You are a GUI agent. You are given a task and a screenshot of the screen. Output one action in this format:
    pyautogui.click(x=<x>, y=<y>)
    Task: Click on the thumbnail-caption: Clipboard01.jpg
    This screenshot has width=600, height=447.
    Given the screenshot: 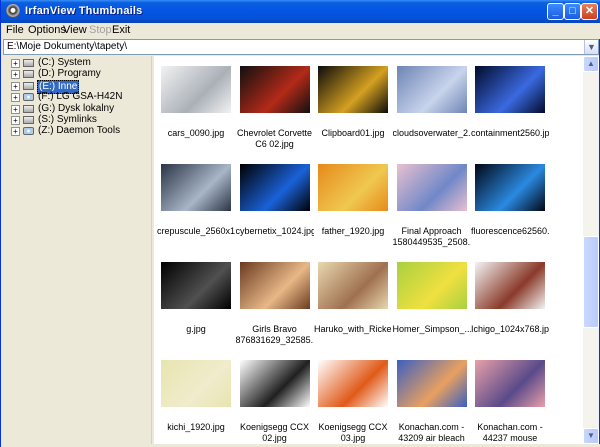 What is the action you would take?
    pyautogui.click(x=353, y=133)
    